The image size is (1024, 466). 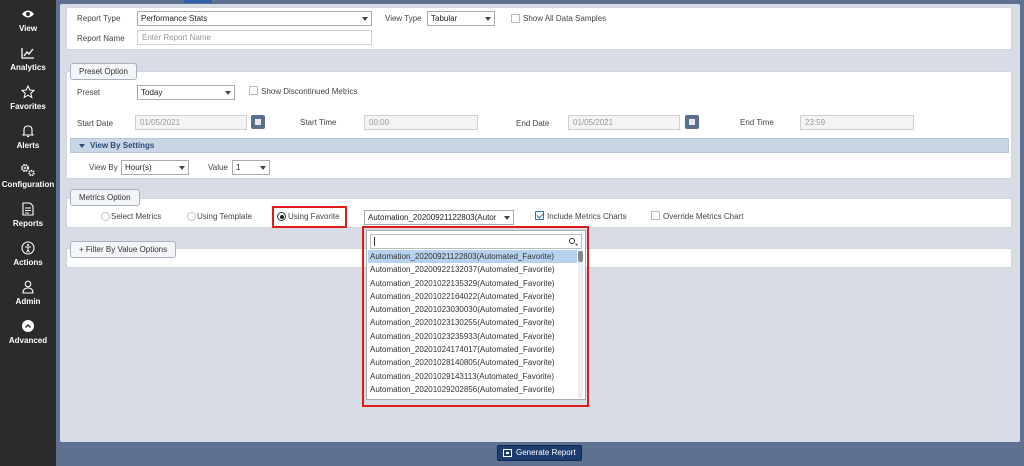 What do you see at coordinates (103, 71) in the screenshot?
I see `tab-preset-option: Preset Option` at bounding box center [103, 71].